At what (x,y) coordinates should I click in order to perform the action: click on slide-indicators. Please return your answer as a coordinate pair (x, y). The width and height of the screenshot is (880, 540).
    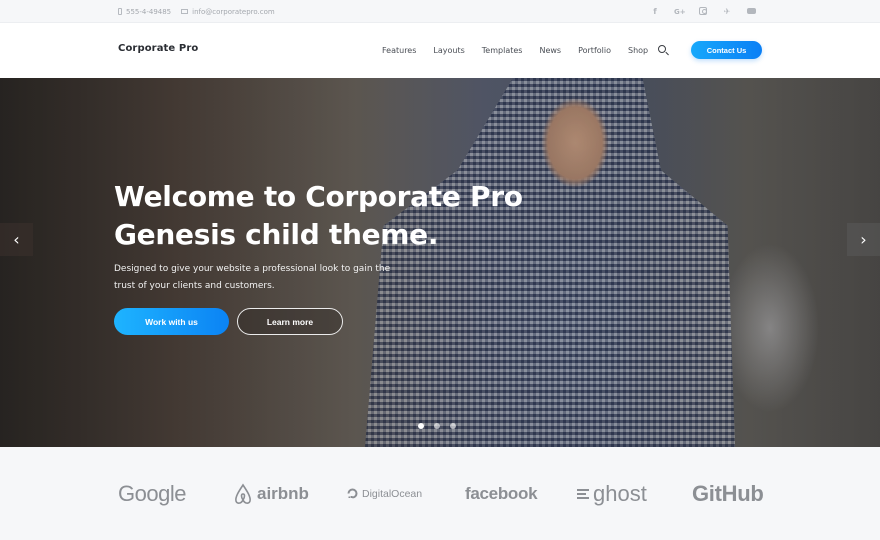
    Looking at the image, I should click on (437, 426).